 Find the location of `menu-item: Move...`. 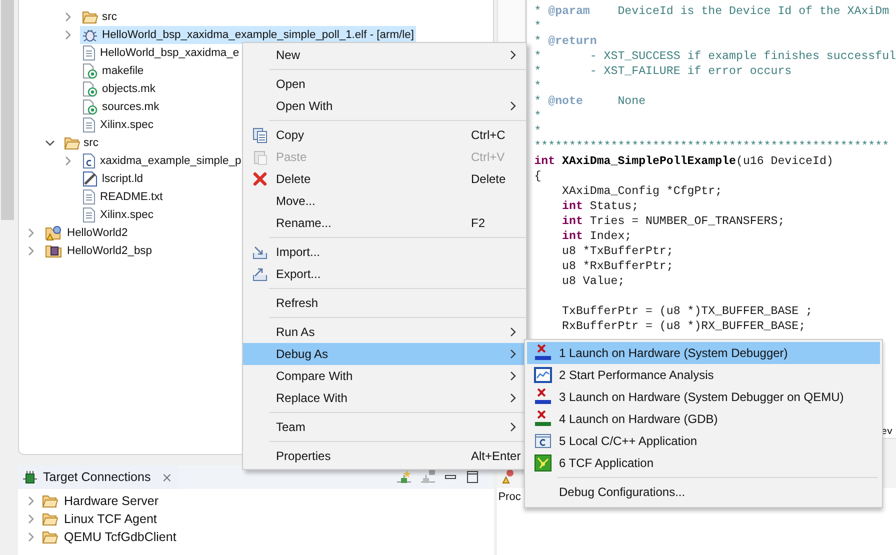

menu-item: Move... is located at coordinates (384, 201).